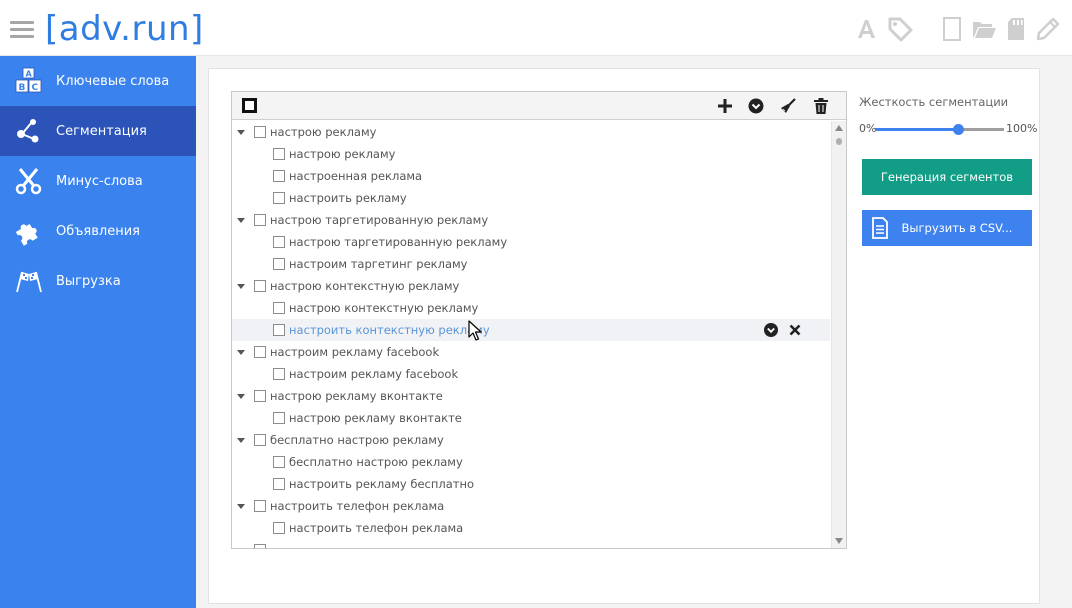  What do you see at coordinates (531, 286) in the screenshot?
I see `tree-group-row: настрою контекстную рекламу` at bounding box center [531, 286].